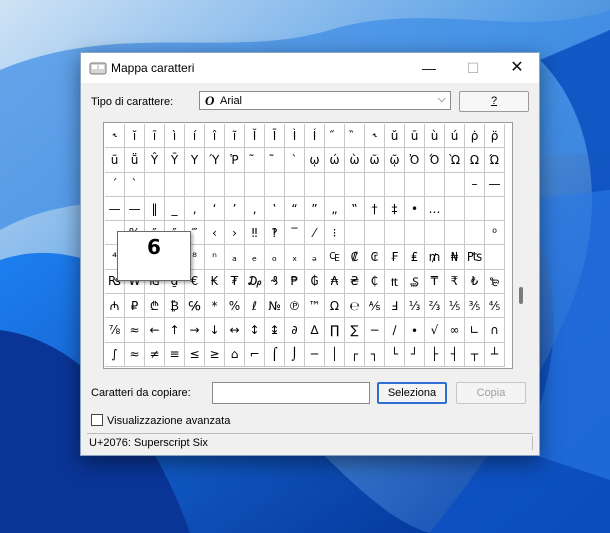 The width and height of the screenshot is (610, 533). Describe the element at coordinates (521, 245) in the screenshot. I see `grid-scrollbar` at that location.